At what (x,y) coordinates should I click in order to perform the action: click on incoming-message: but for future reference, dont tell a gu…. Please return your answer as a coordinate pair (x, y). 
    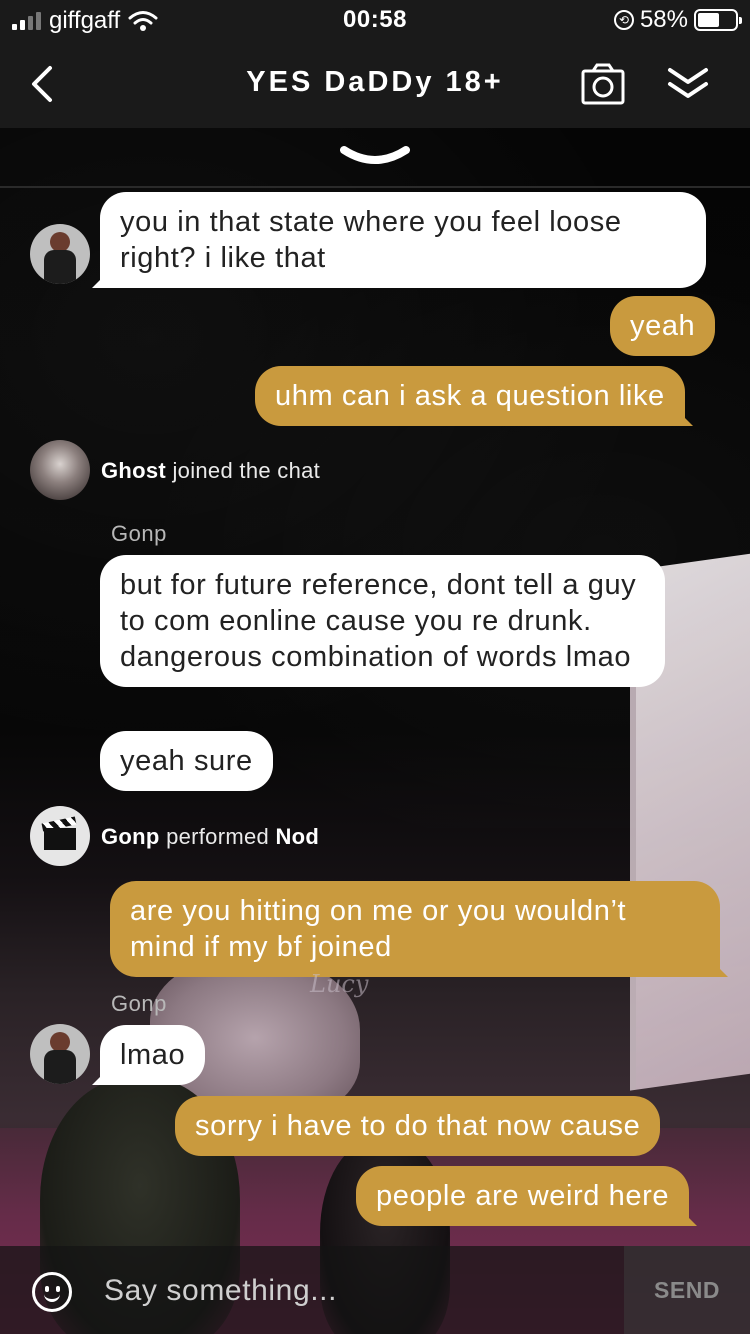
    Looking at the image, I should click on (382, 621).